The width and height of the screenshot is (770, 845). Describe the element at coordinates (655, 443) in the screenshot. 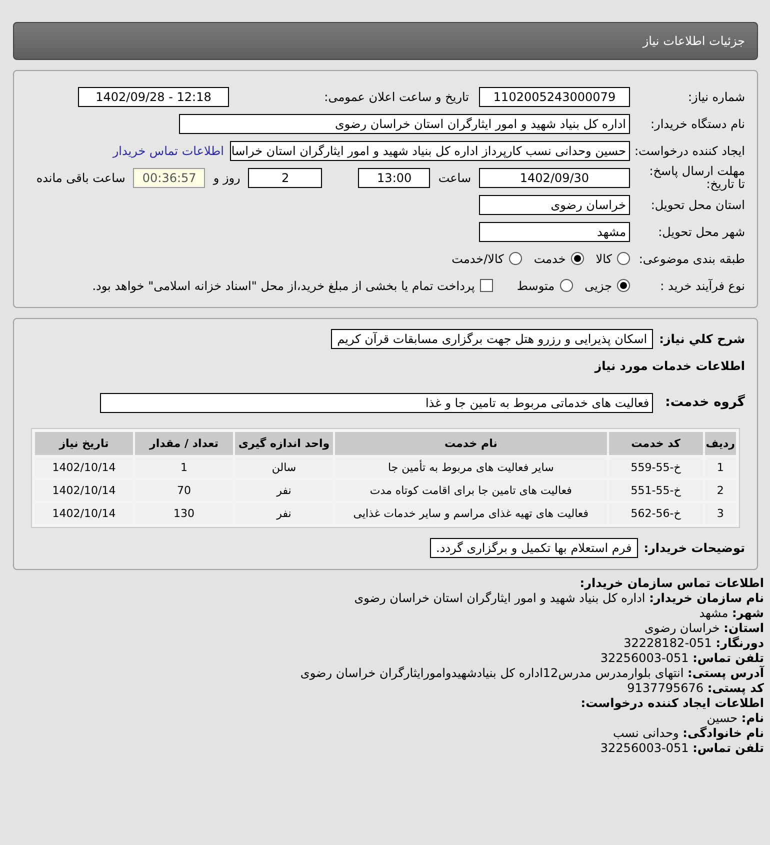

I see `column-header: کد خدمت` at that location.